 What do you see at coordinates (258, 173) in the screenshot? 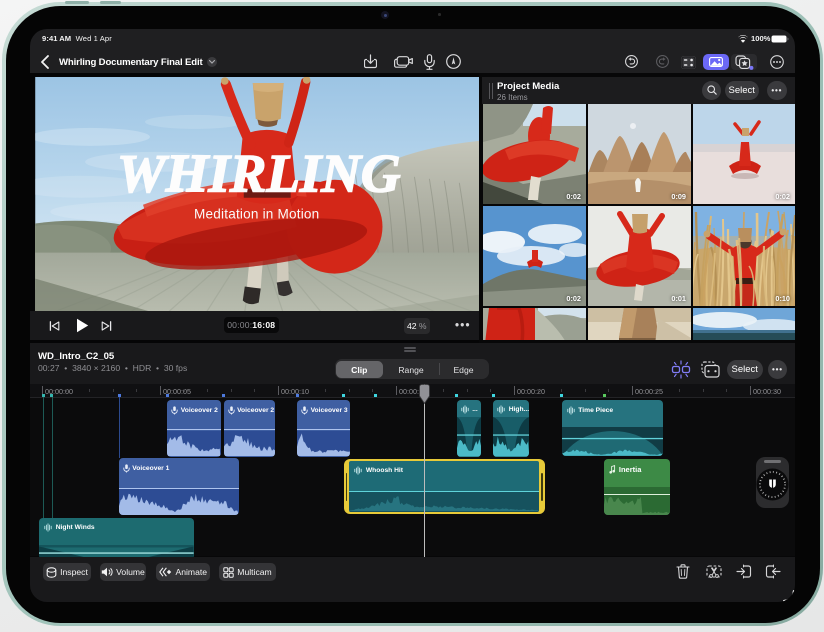
I see `svg-text: WHIRLING` at bounding box center [258, 173].